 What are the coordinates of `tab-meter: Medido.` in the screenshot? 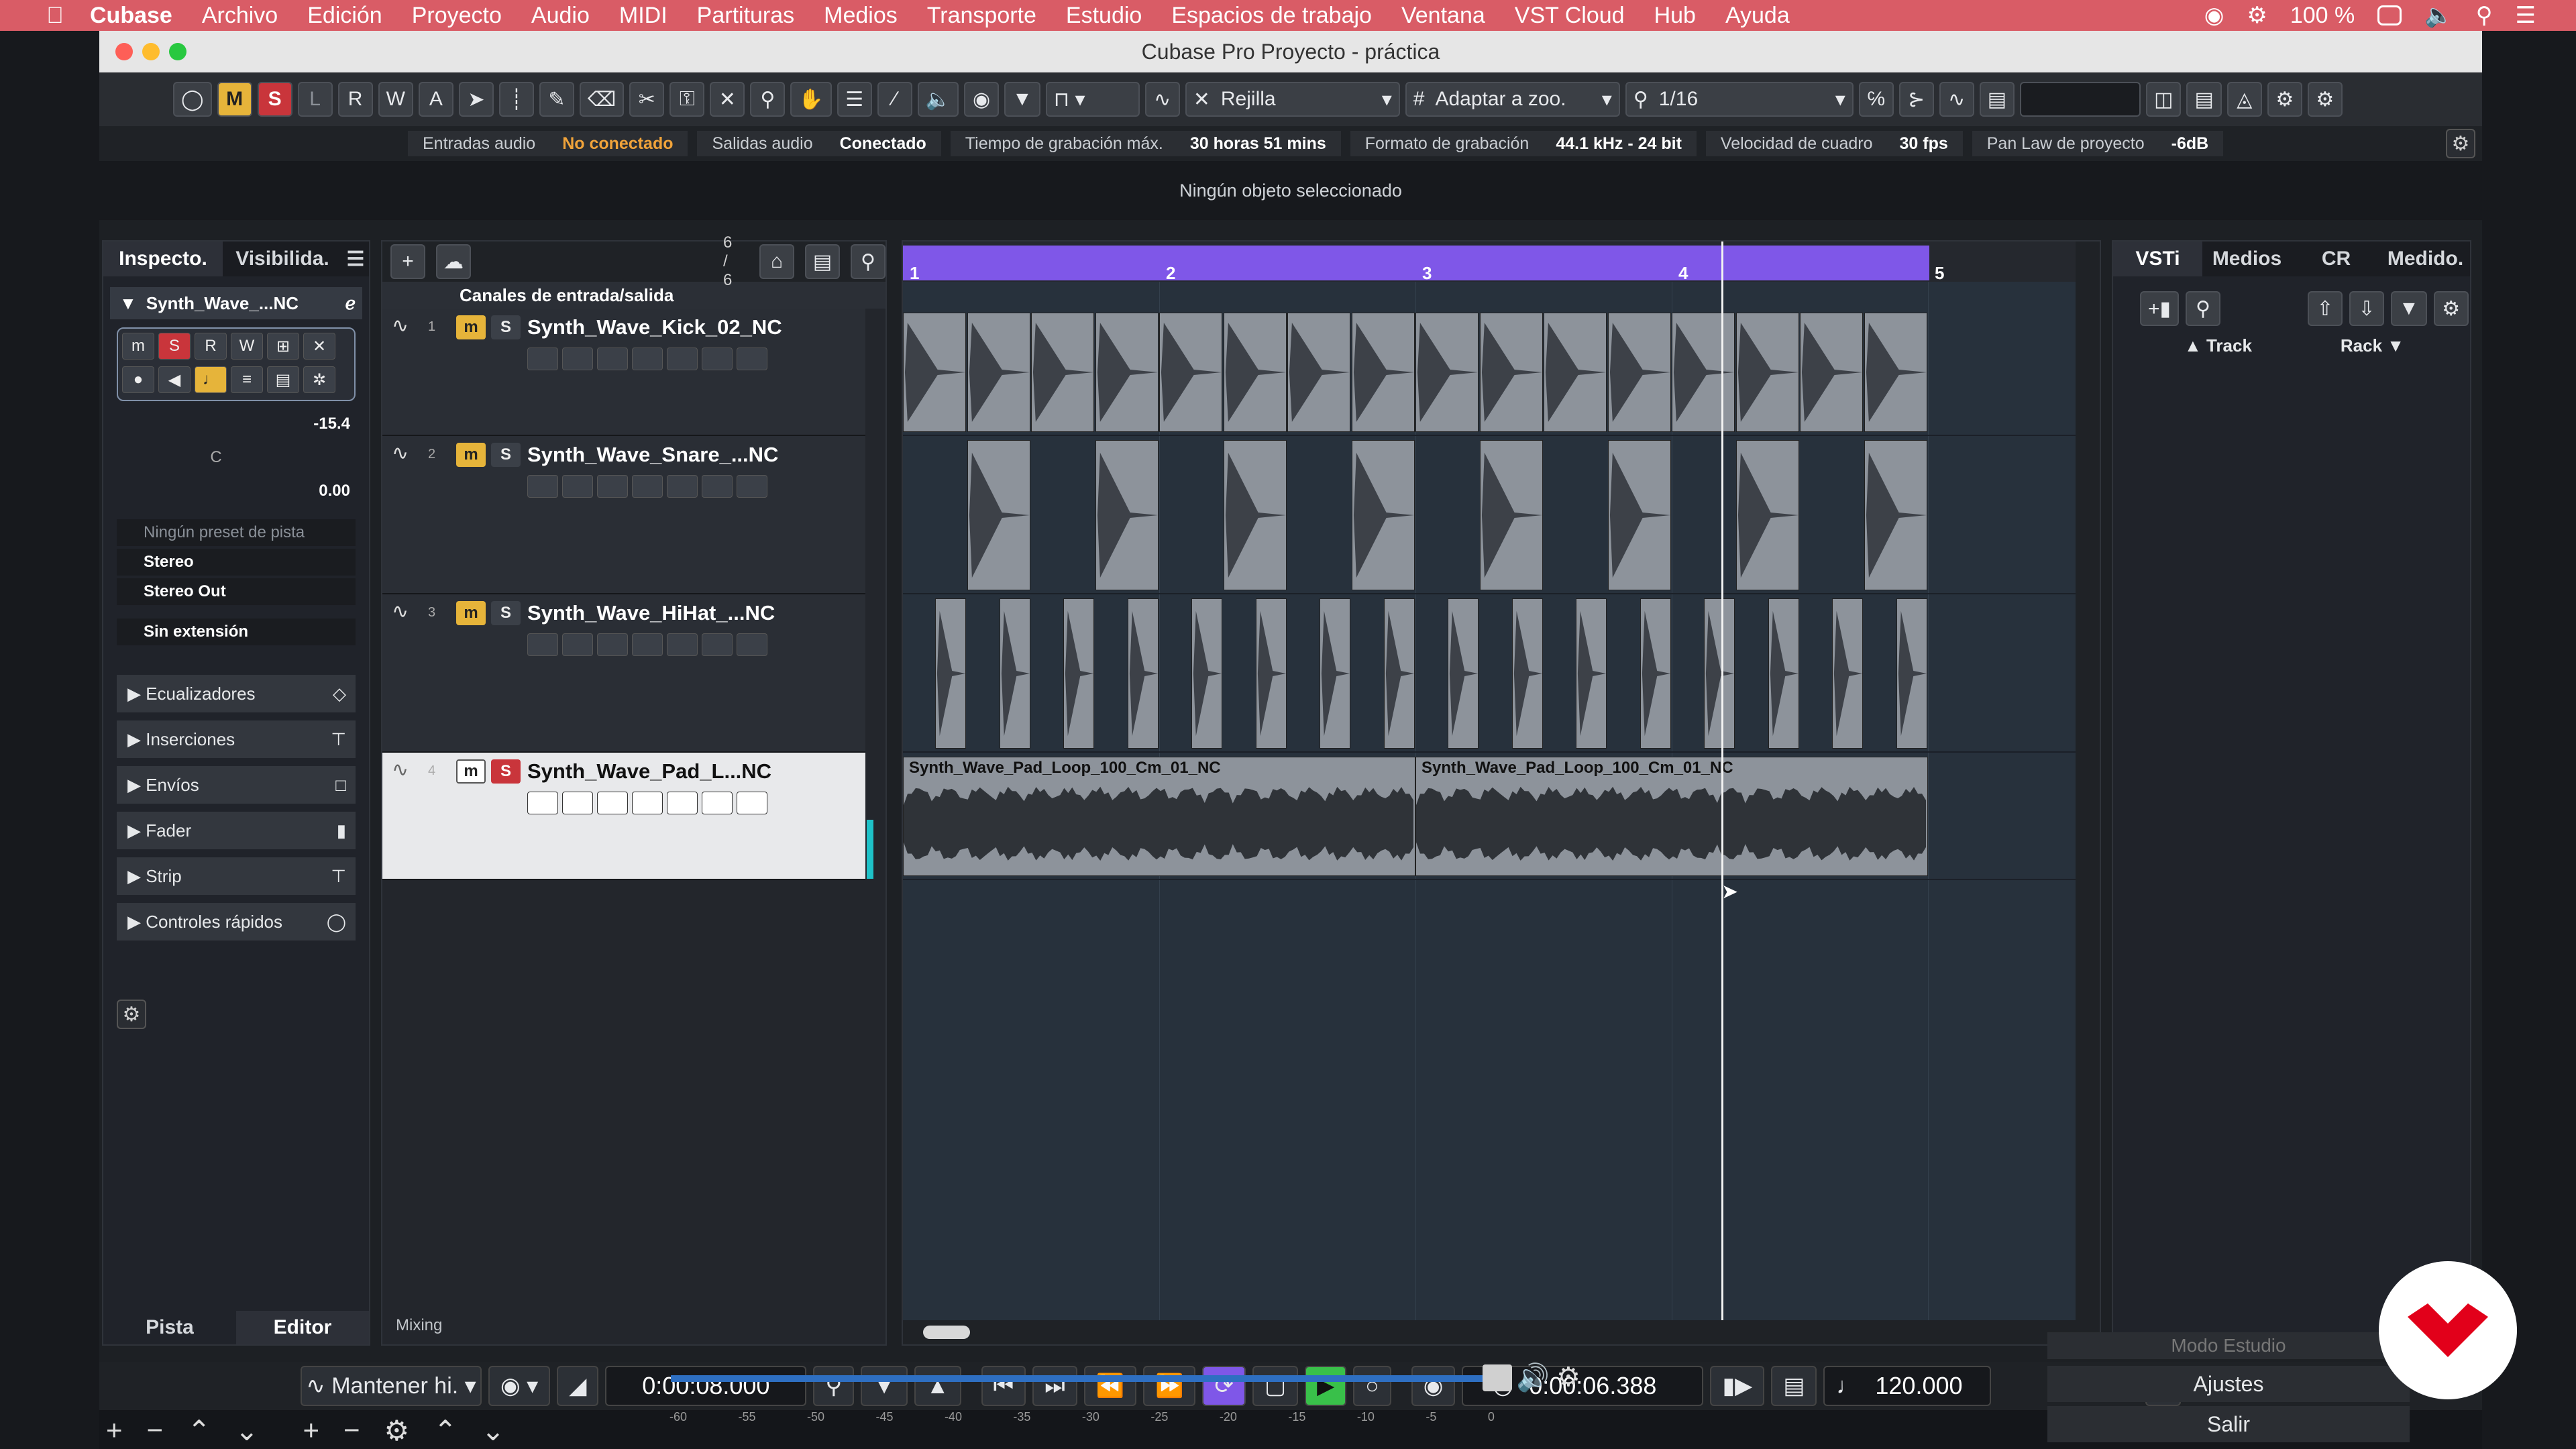 It's located at (2425, 258).